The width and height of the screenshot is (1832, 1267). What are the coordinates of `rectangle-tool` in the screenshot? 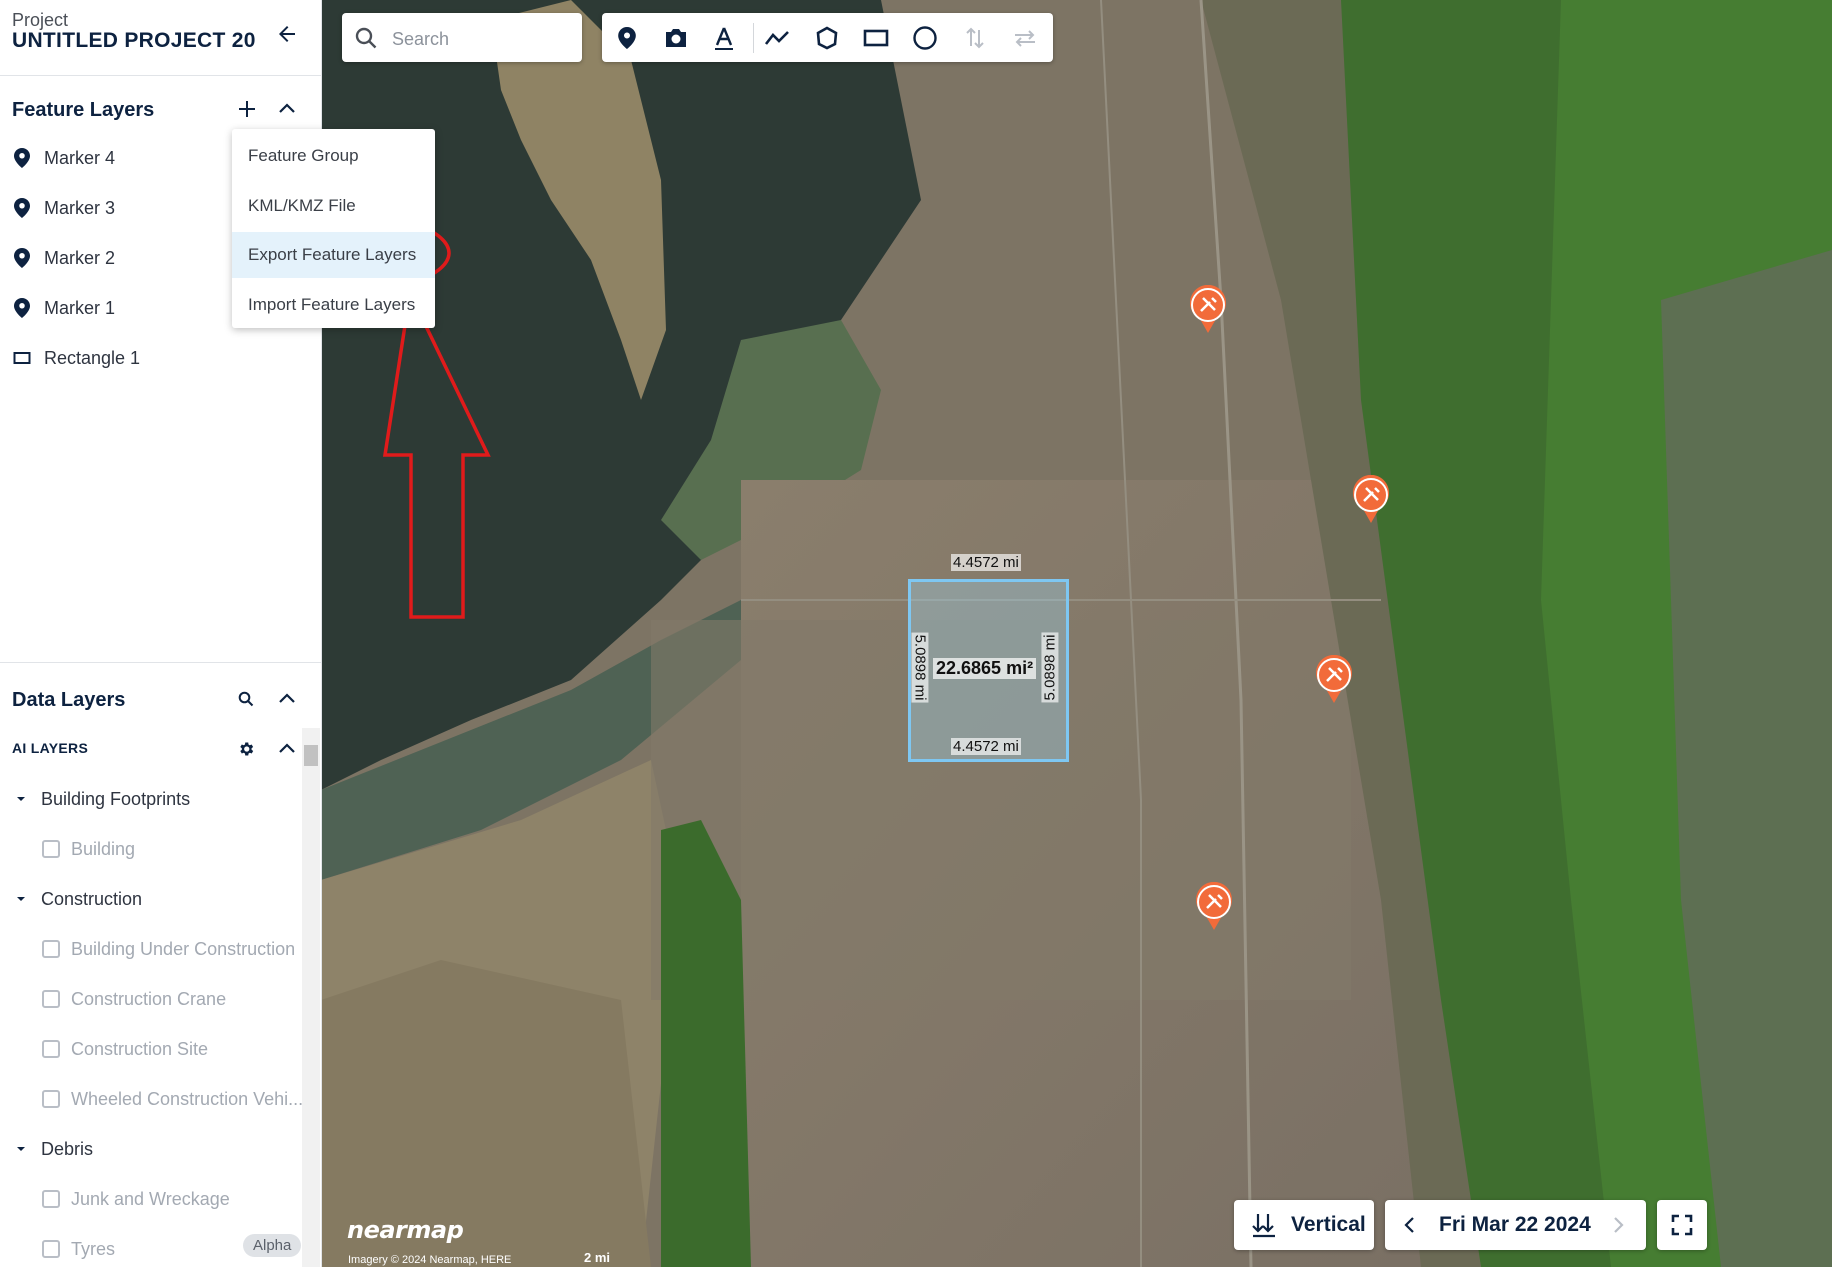 It's located at (876, 38).